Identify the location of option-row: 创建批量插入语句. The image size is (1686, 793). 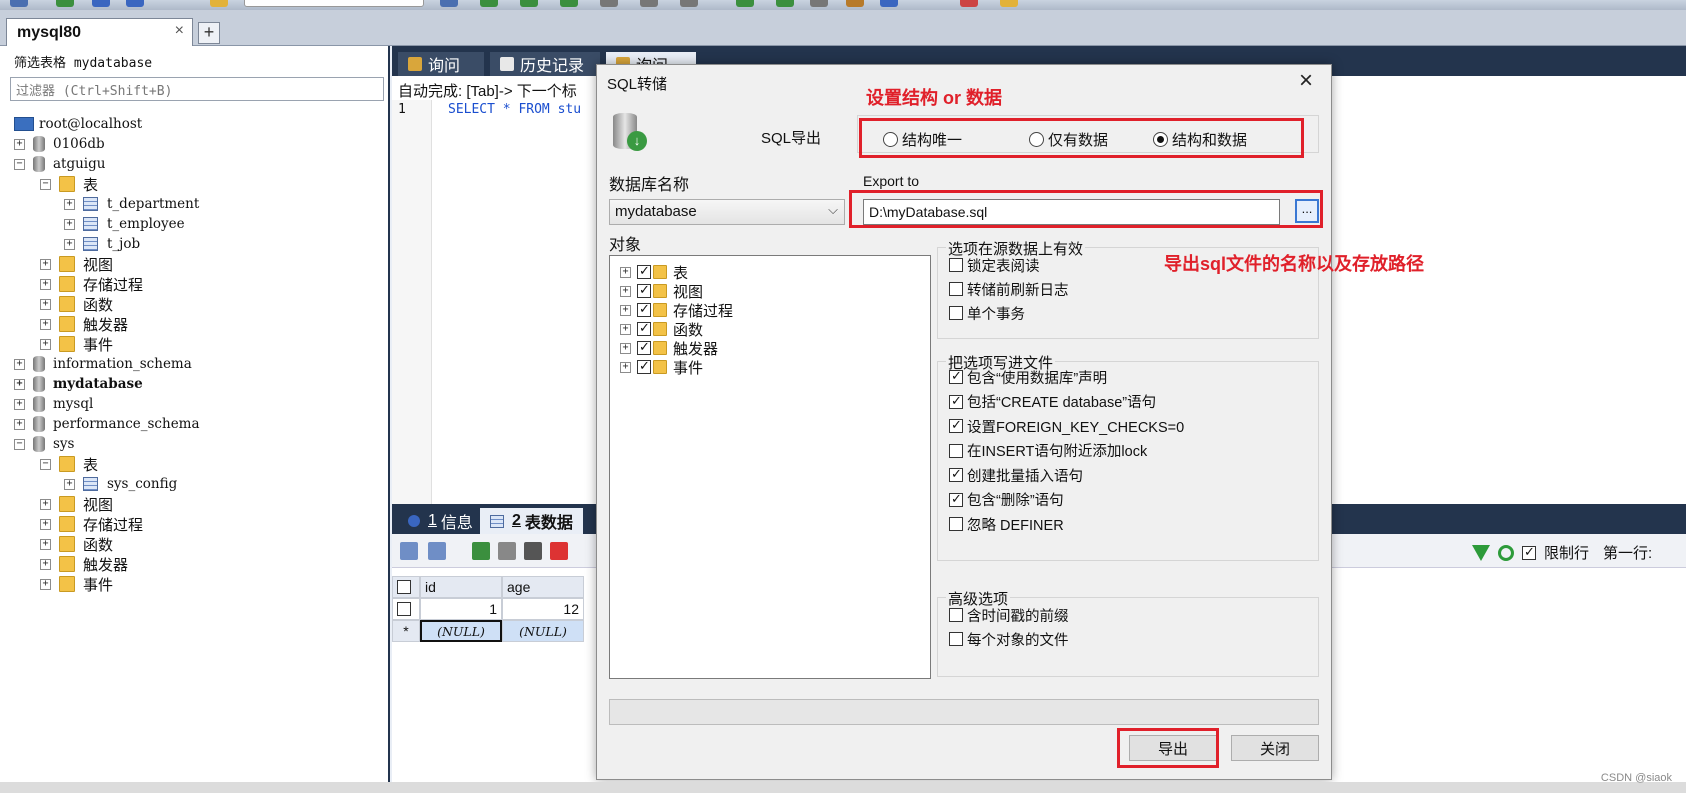
(1016, 475).